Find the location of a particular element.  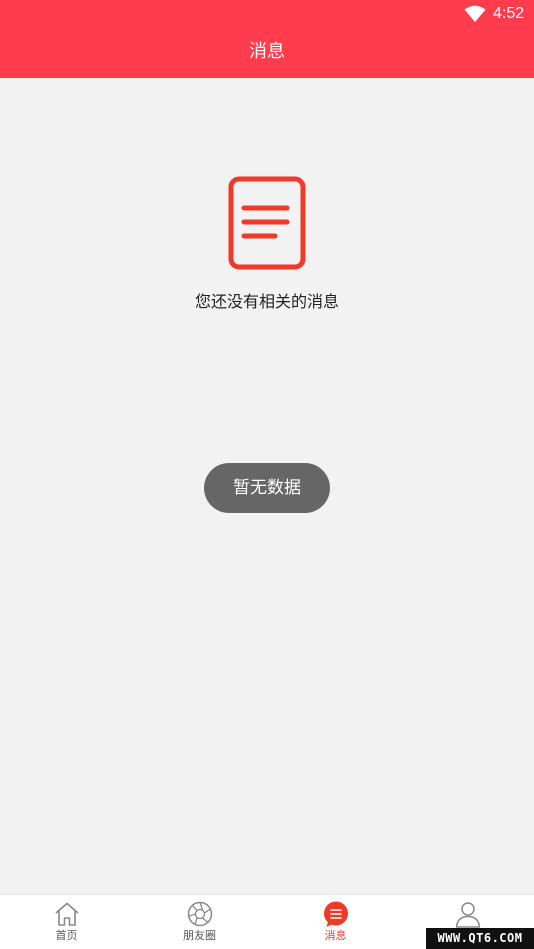

message-icon is located at coordinates (335, 914).